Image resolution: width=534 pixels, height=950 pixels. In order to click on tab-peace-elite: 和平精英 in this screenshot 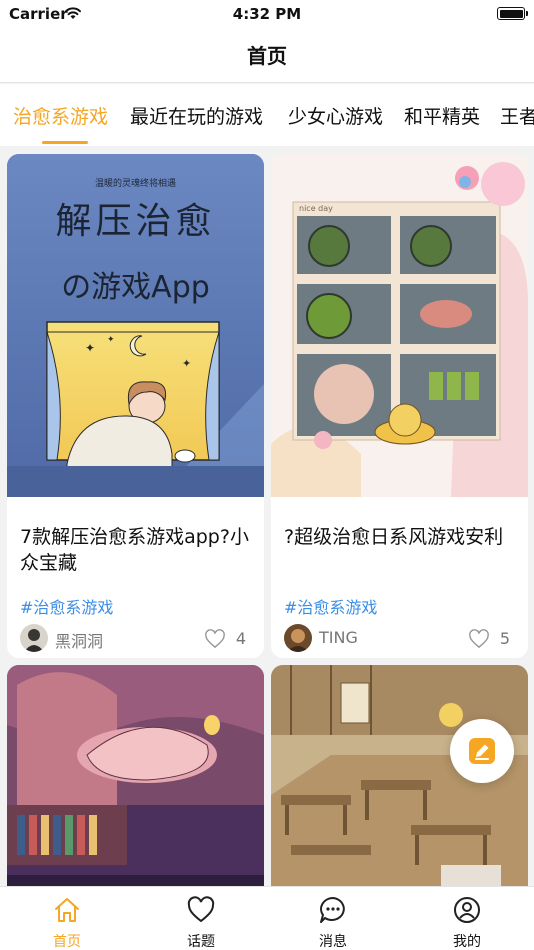, I will do `click(442, 115)`.